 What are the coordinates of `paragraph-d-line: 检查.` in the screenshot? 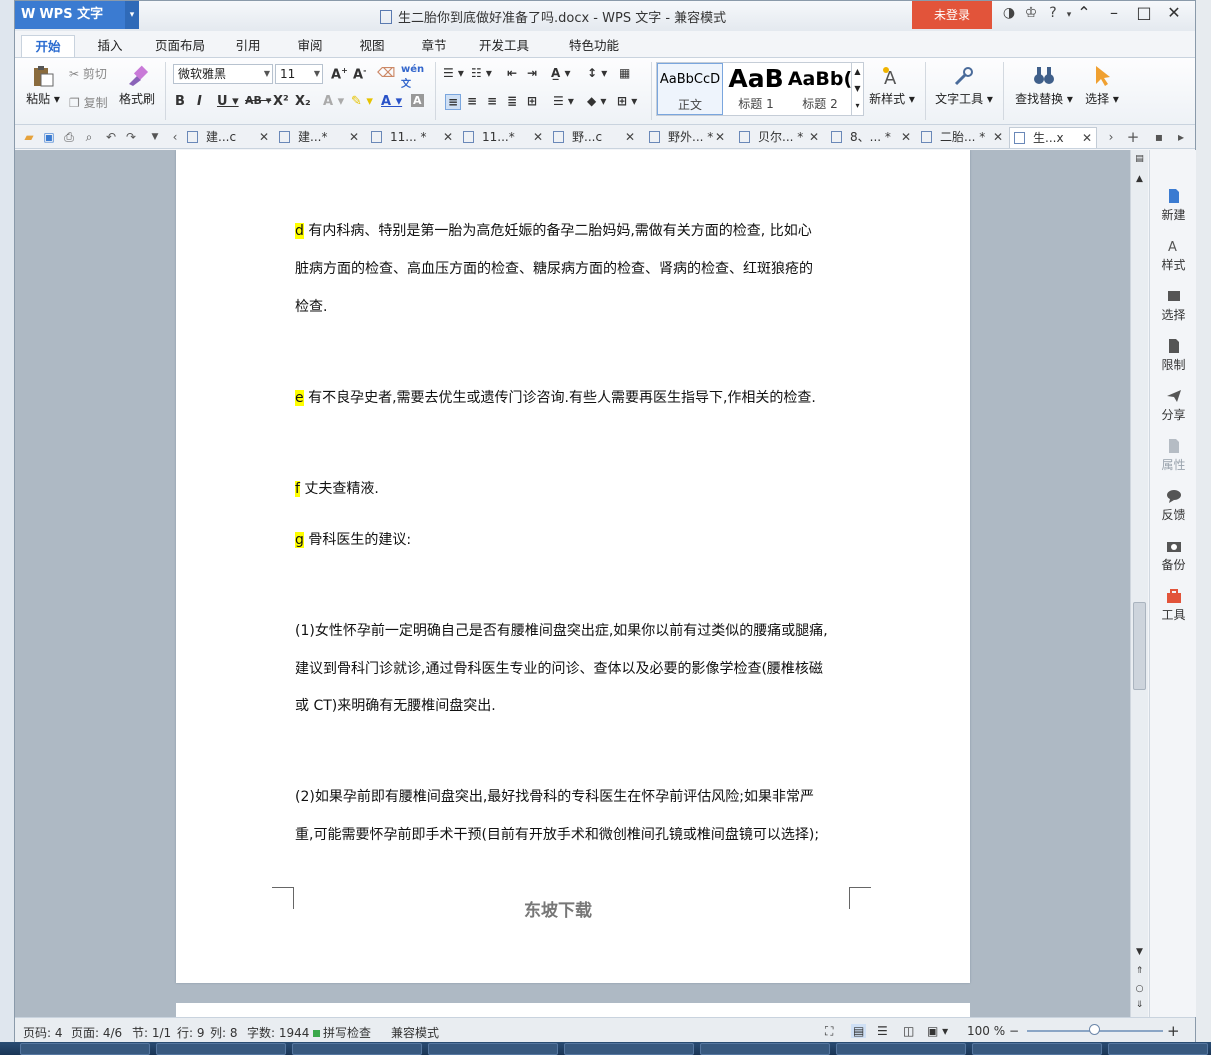 It's located at (311, 306).